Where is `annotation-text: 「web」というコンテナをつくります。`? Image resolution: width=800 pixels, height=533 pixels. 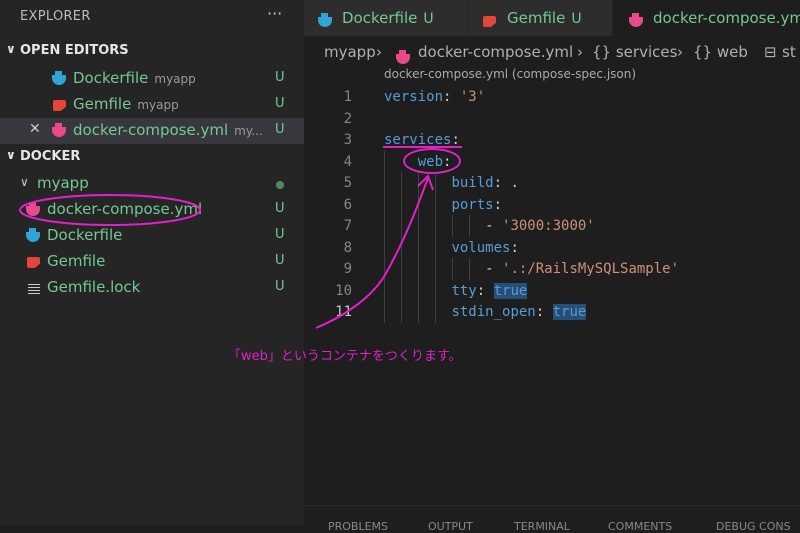
annotation-text: 「web」というコンテナをつくります。 is located at coordinates (345, 356).